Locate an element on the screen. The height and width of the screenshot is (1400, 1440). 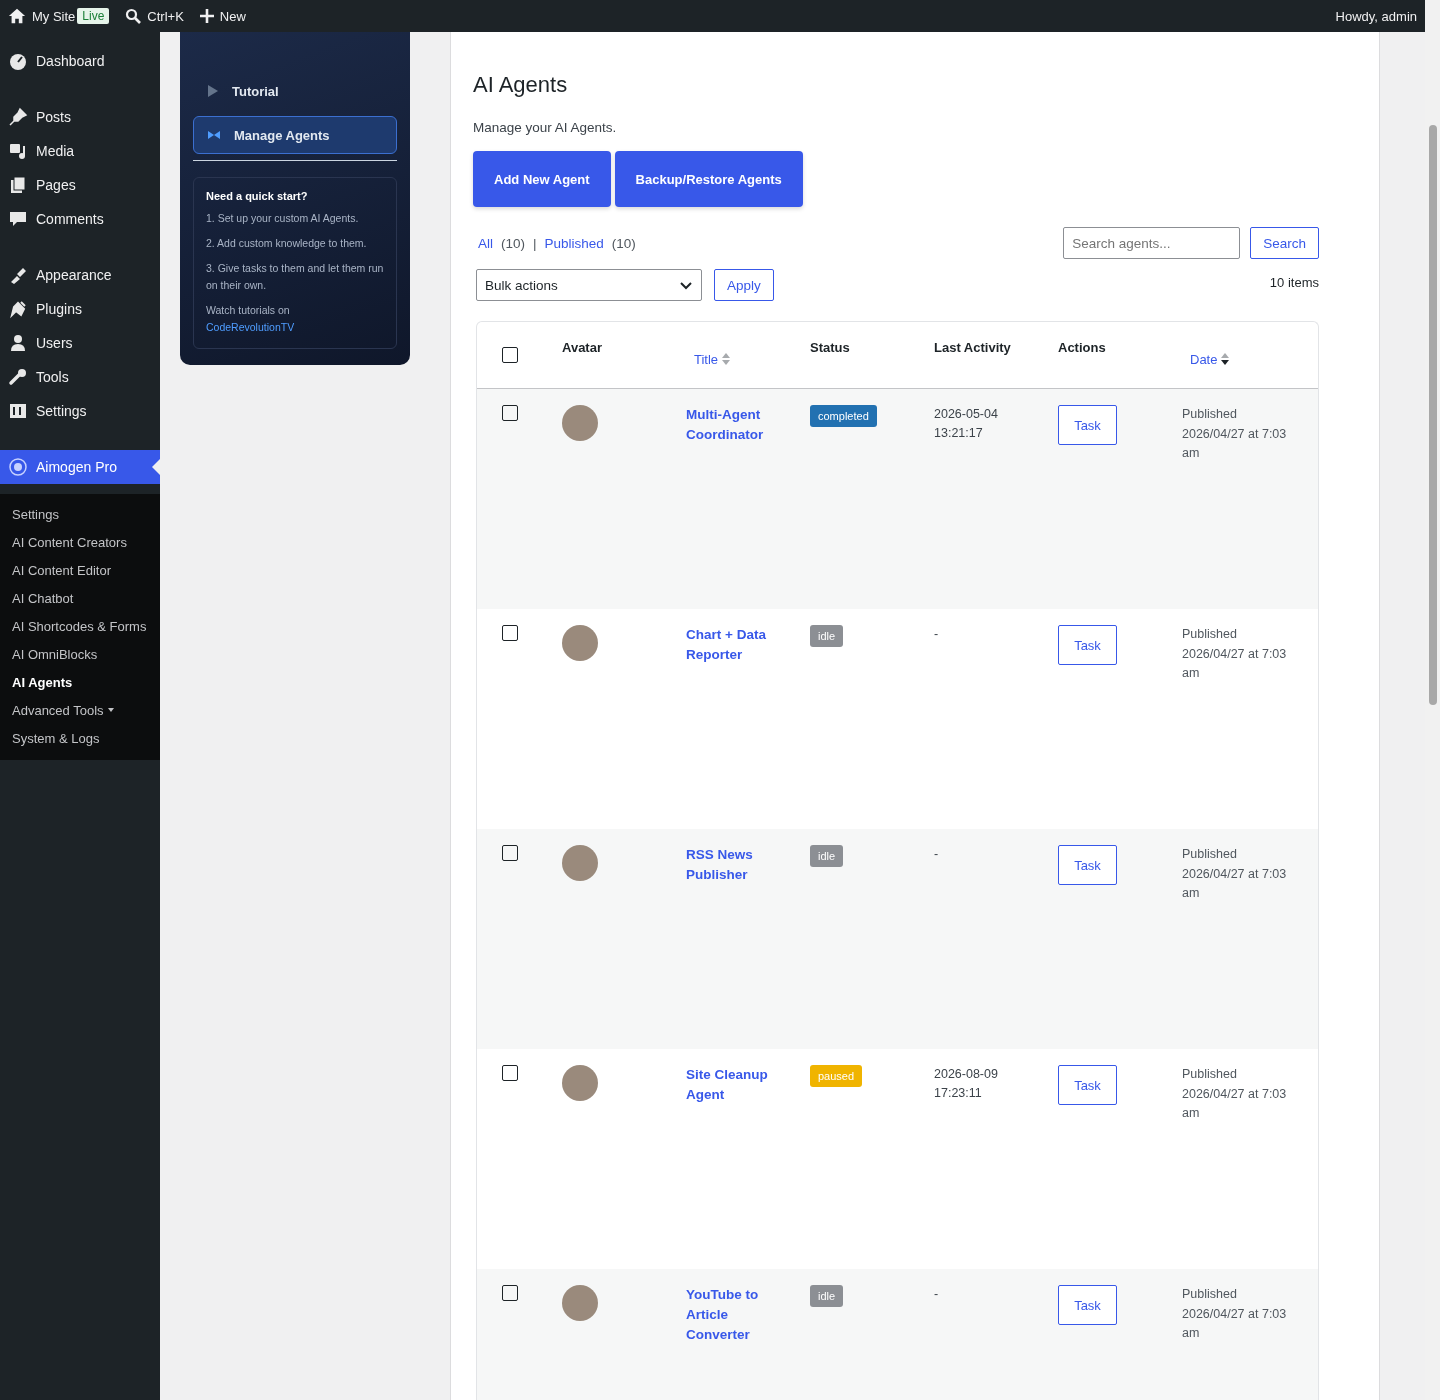
scrollbar-thumb is located at coordinates (1432, 415).